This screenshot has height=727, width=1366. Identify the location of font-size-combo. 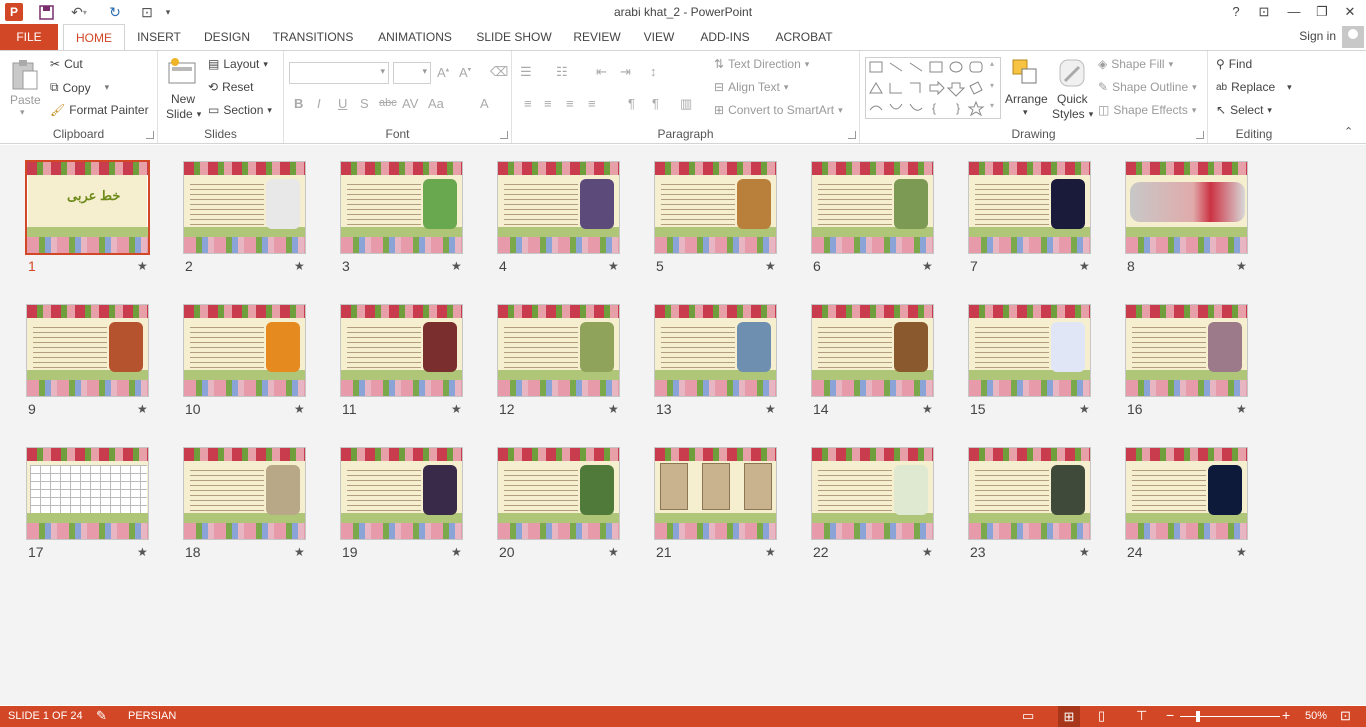
(412, 73).